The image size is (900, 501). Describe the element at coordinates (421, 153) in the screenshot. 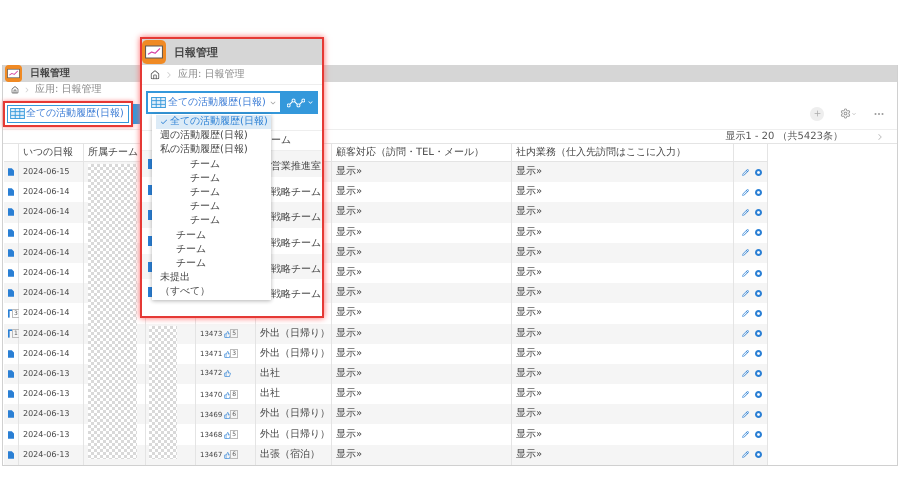

I see `column-header: 顧客対応（訪問・TEL・メール）` at that location.